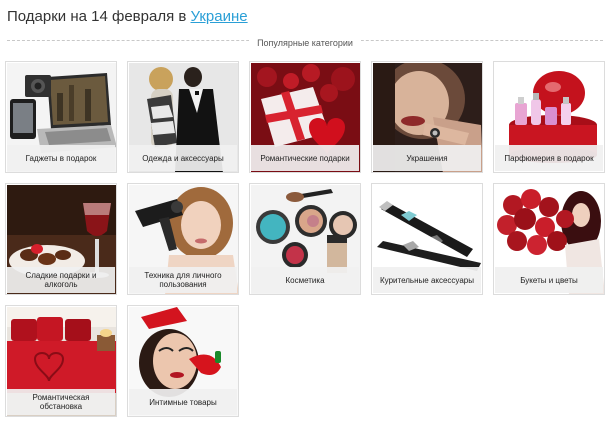  I want to click on category-label: Одежда и аксессуары, so click(183, 158).